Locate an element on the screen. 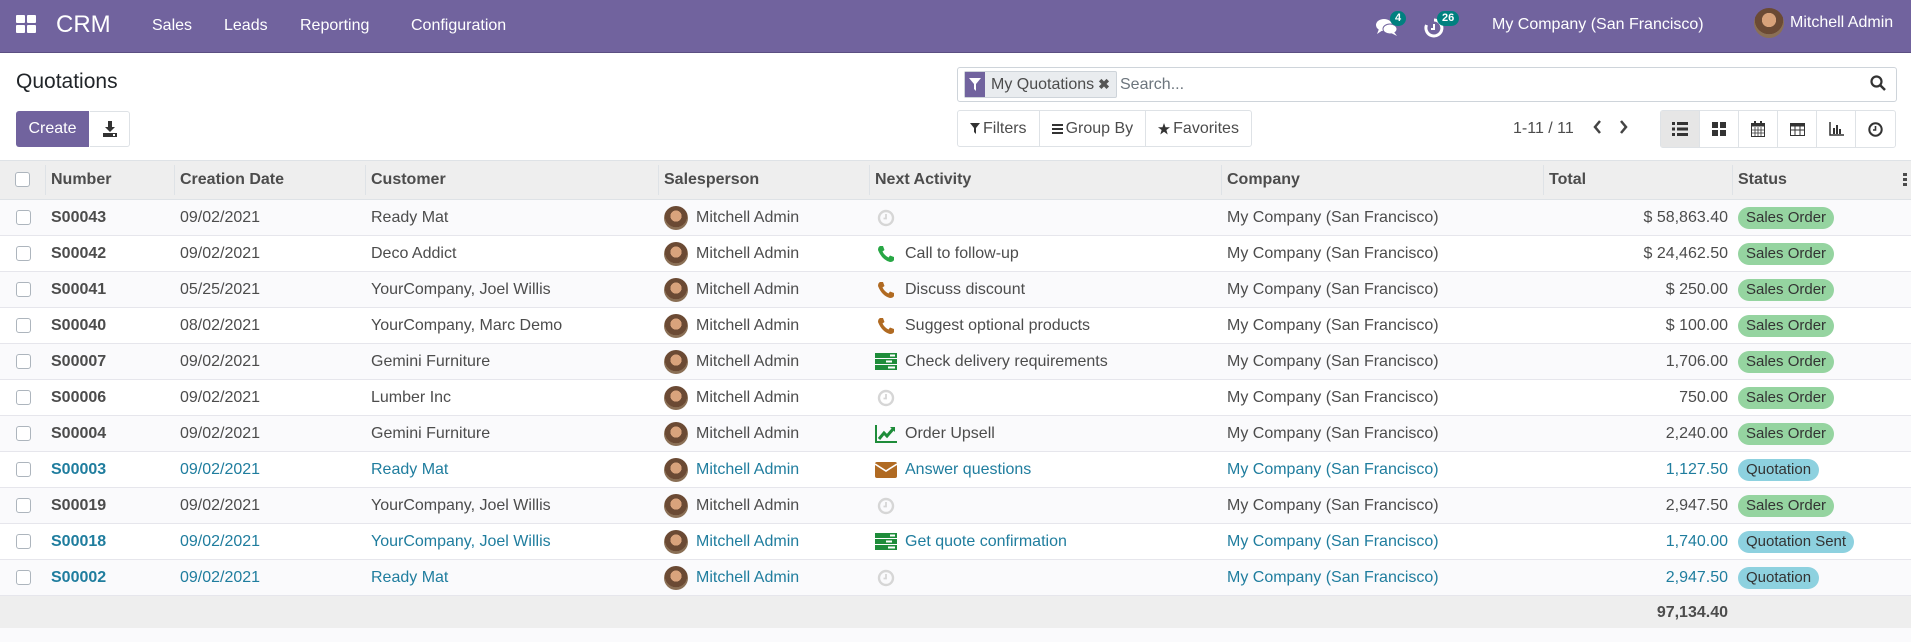 The image size is (1911, 642). column-header-number: Number is located at coordinates (110, 180).